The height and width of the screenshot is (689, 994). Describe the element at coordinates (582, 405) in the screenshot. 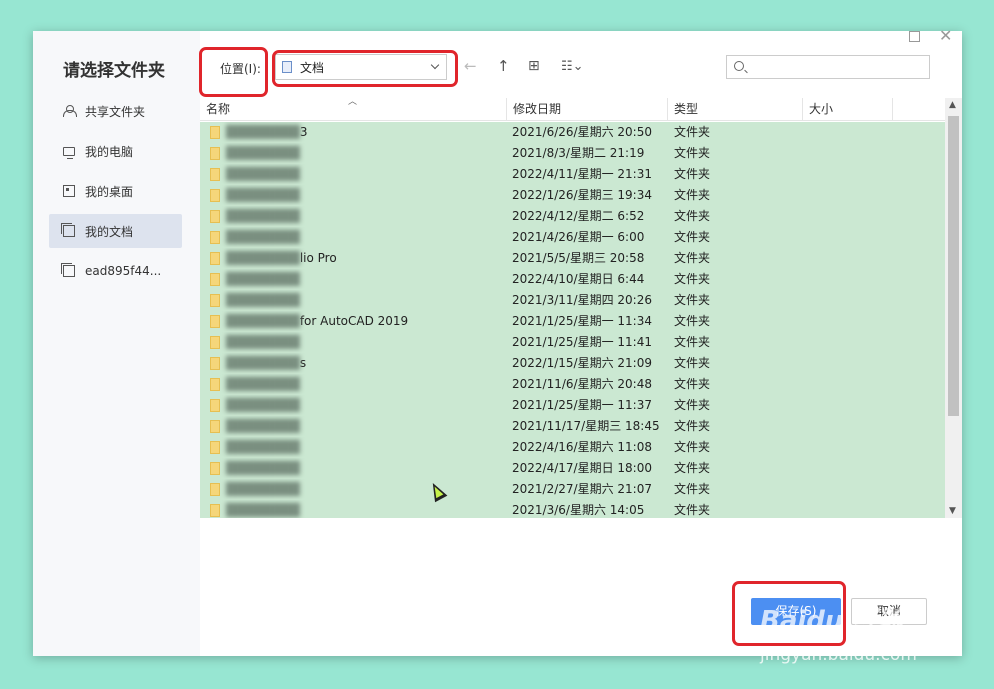

I see `file-date: 2021/1/25/星期一 11:37` at that location.